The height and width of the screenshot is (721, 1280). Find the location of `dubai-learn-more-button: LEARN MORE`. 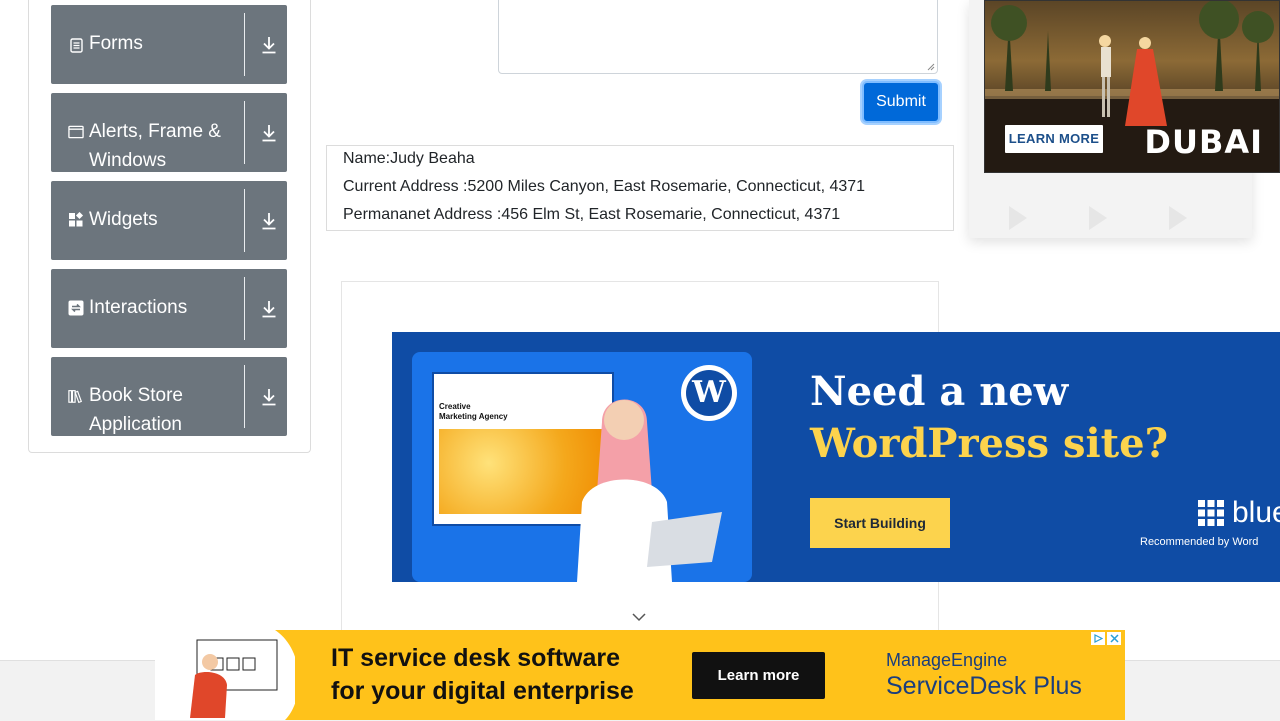

dubai-learn-more-button: LEARN MORE is located at coordinates (1054, 139).